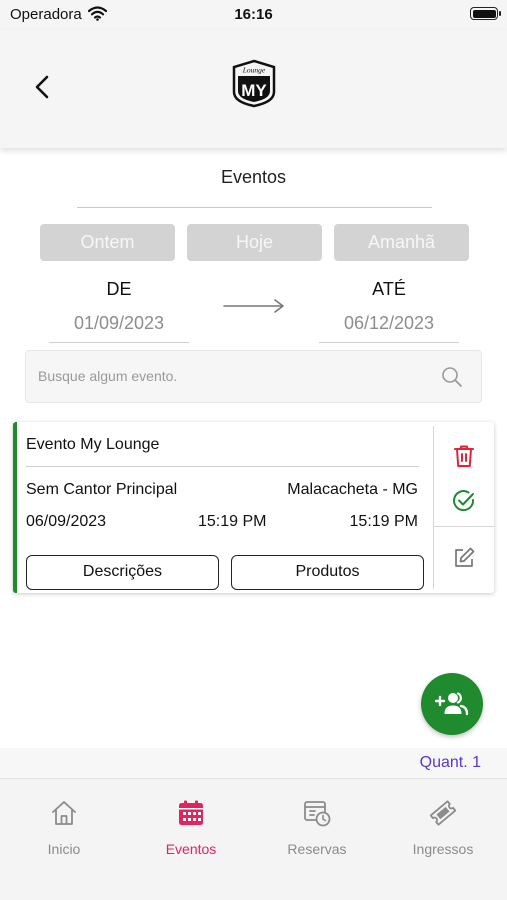 This screenshot has height=900, width=507. I want to click on yesterday-filter-button: Ontem, so click(107, 242).